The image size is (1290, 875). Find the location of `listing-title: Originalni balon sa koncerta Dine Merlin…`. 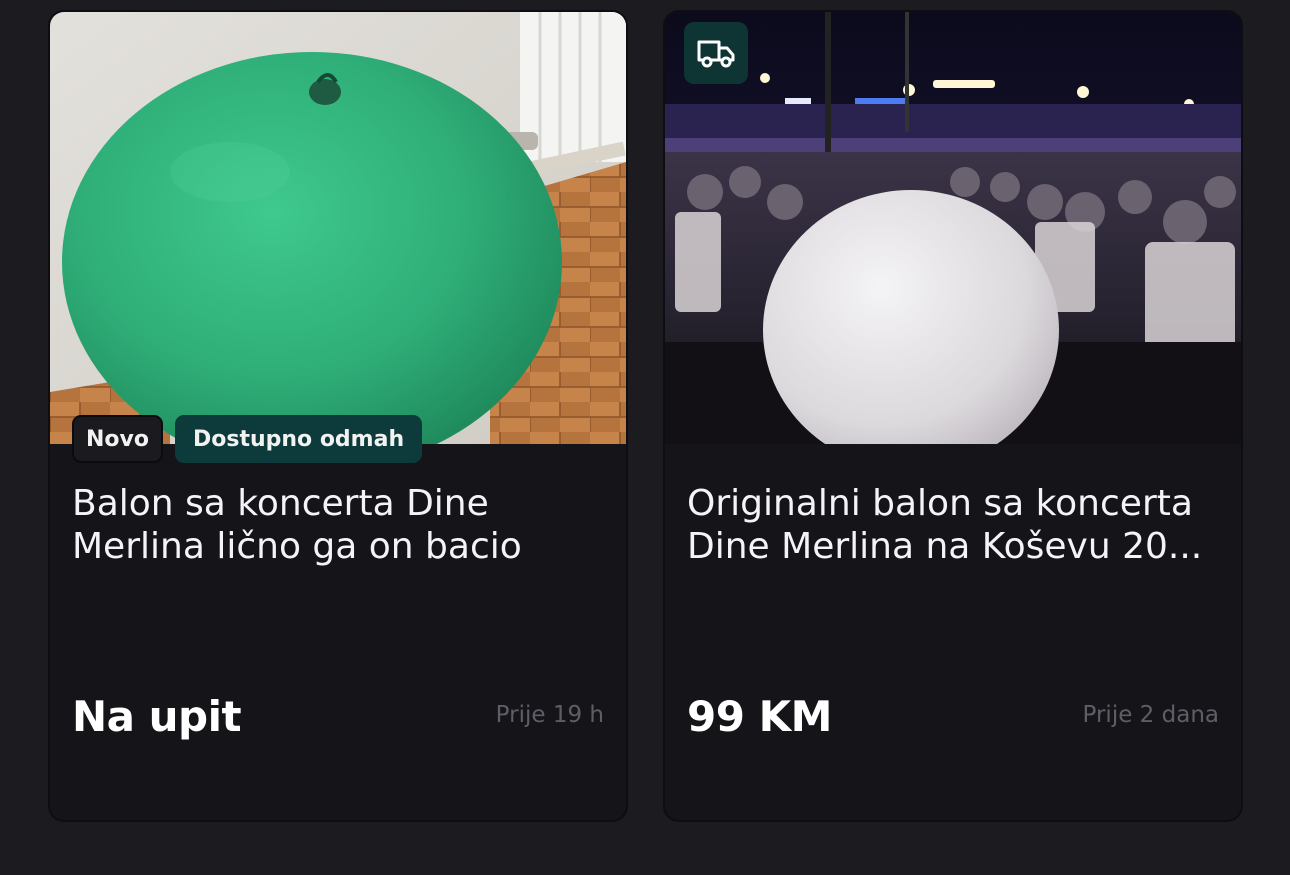

listing-title: Originalni balon sa koncerta Dine Merlin… is located at coordinates (952, 525).